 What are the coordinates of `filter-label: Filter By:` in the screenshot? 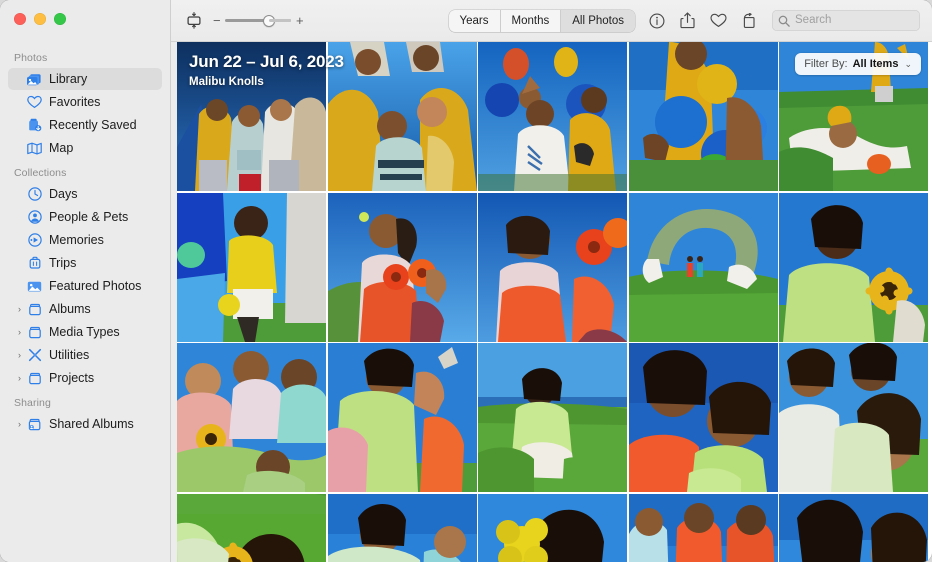 It's located at (826, 63).